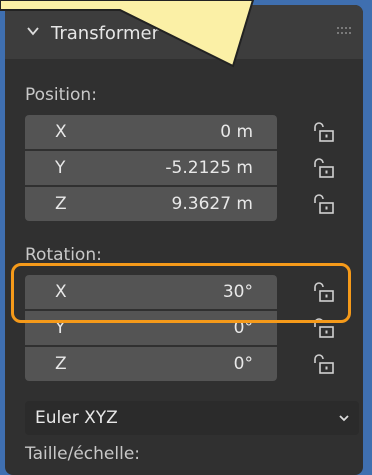  Describe the element at coordinates (83, 454) in the screenshot. I see `scale-label: Taille/échelle:` at that location.